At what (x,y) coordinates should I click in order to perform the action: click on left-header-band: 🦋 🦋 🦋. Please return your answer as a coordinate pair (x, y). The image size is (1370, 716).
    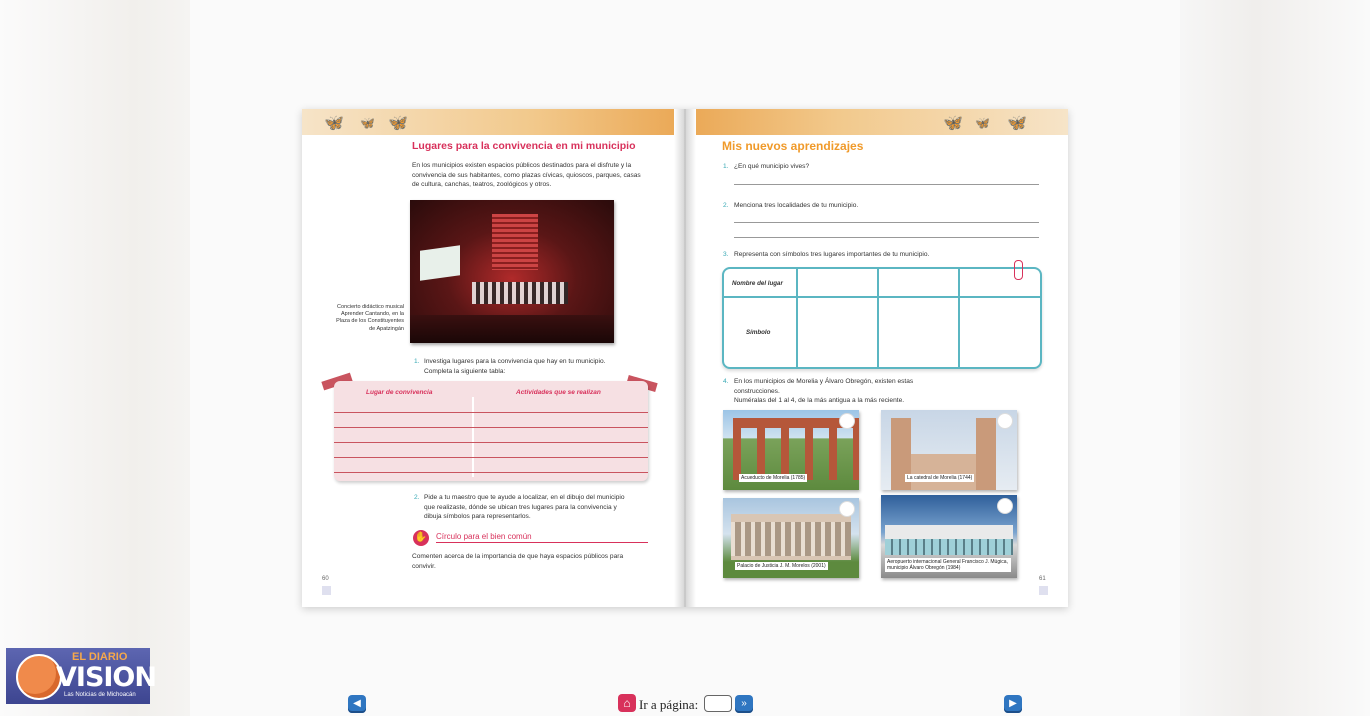
    Looking at the image, I should click on (493, 122).